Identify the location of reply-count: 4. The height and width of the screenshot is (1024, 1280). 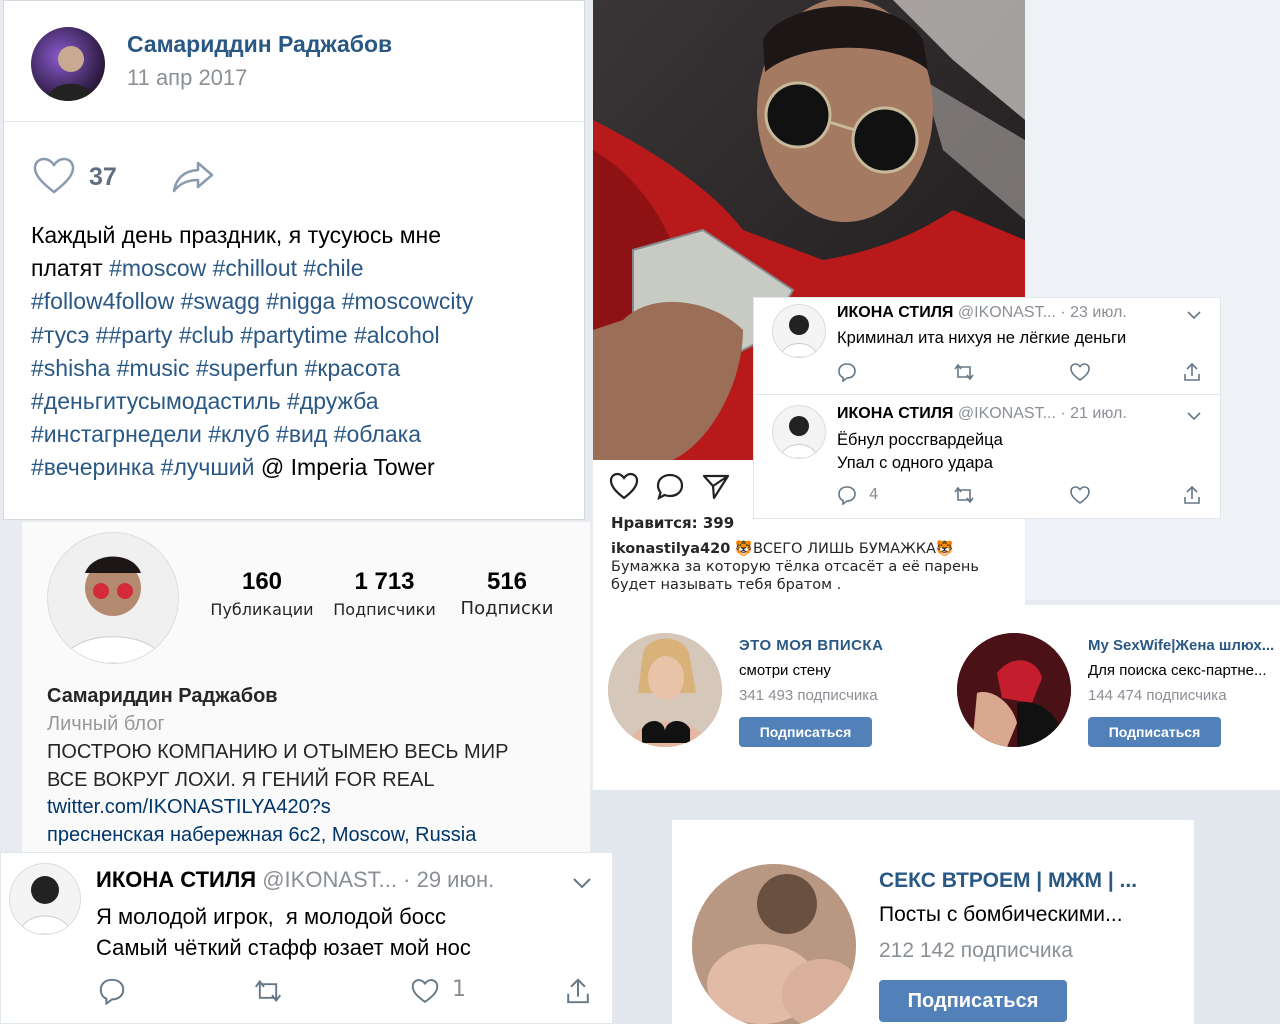
(874, 494).